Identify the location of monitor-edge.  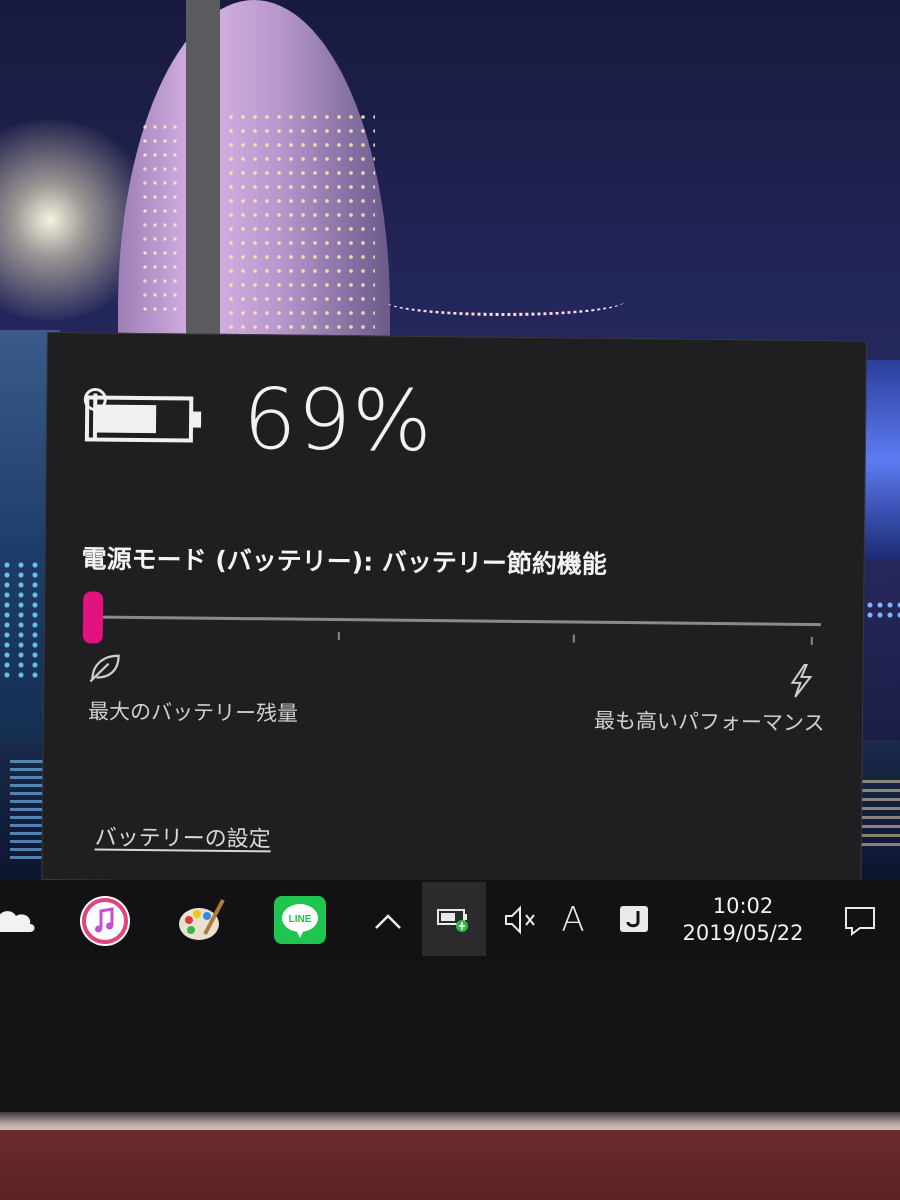
(450, 1122).